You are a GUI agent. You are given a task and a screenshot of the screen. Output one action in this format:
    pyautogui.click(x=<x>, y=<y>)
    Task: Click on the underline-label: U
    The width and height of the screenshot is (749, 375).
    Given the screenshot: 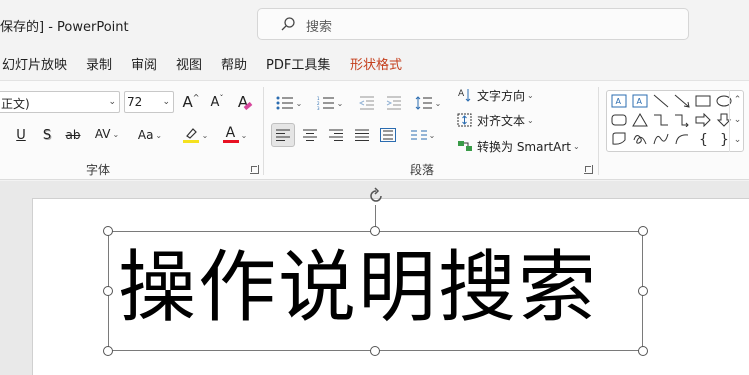 What is the action you would take?
    pyautogui.click(x=21, y=135)
    